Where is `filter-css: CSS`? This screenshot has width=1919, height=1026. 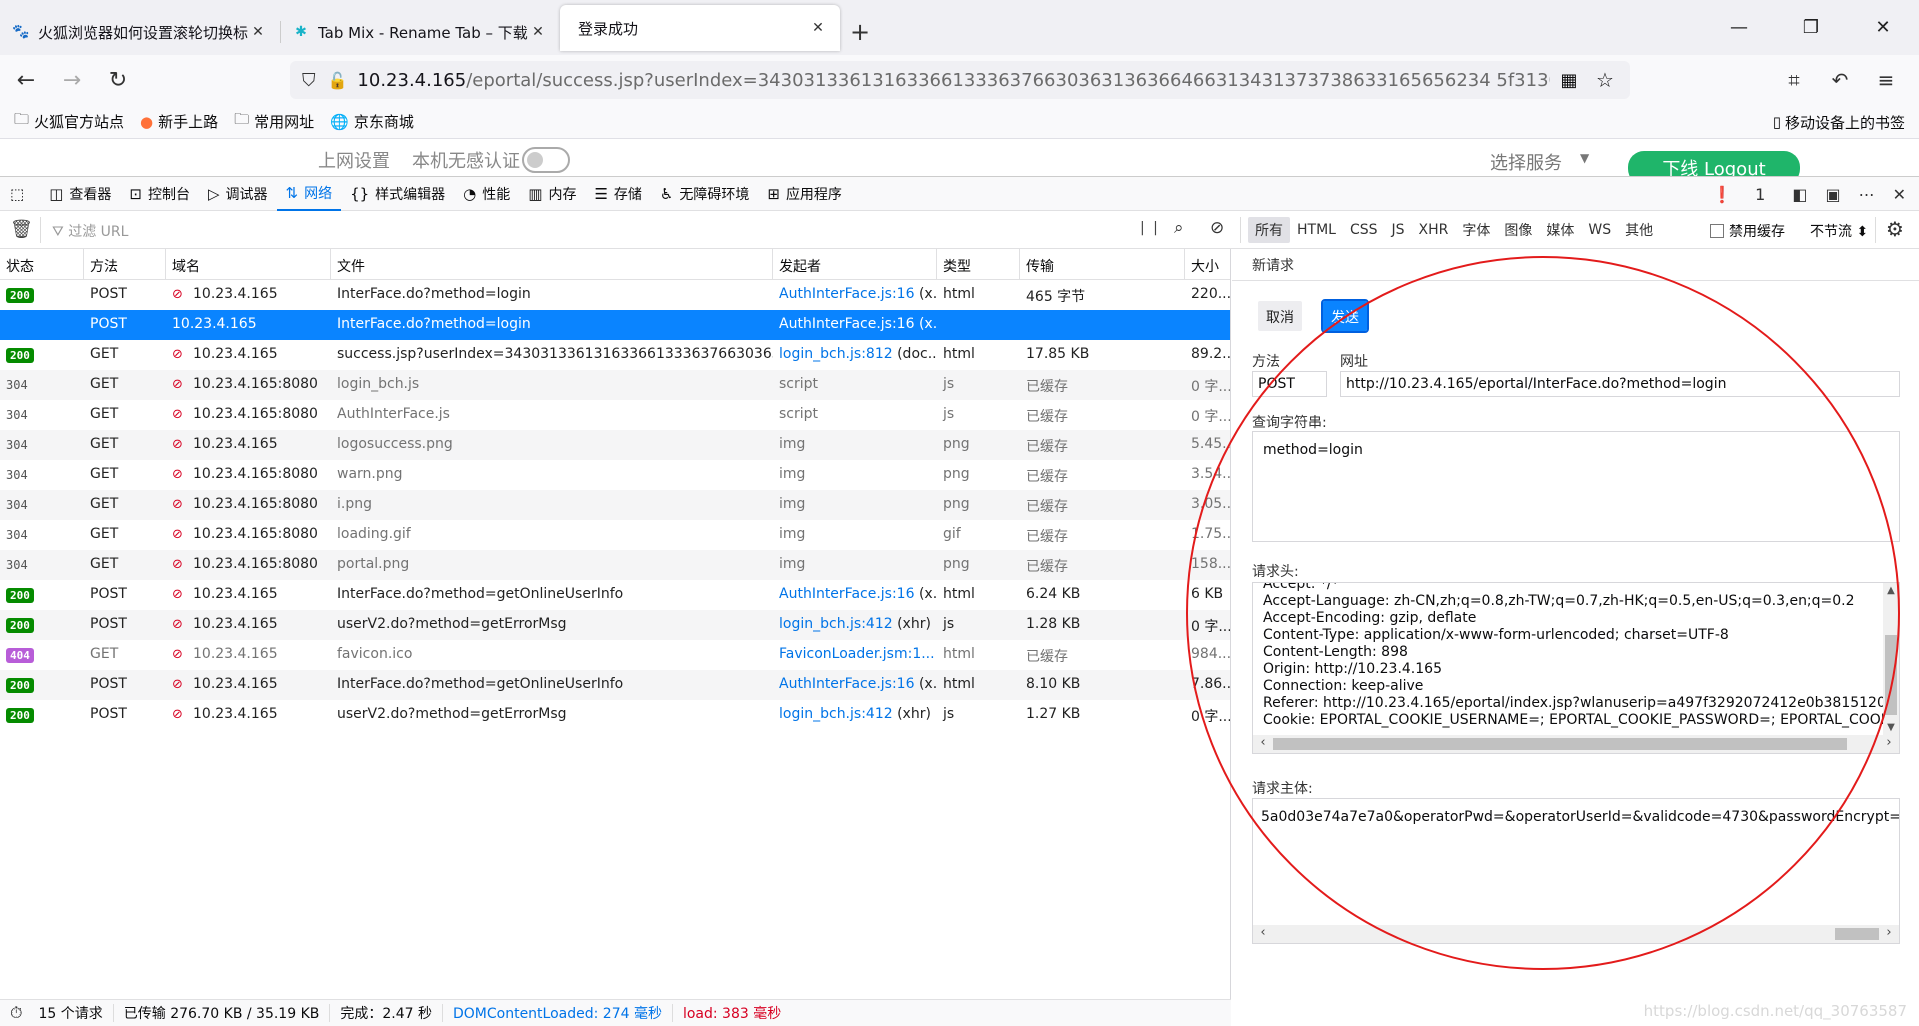 filter-css: CSS is located at coordinates (1364, 230).